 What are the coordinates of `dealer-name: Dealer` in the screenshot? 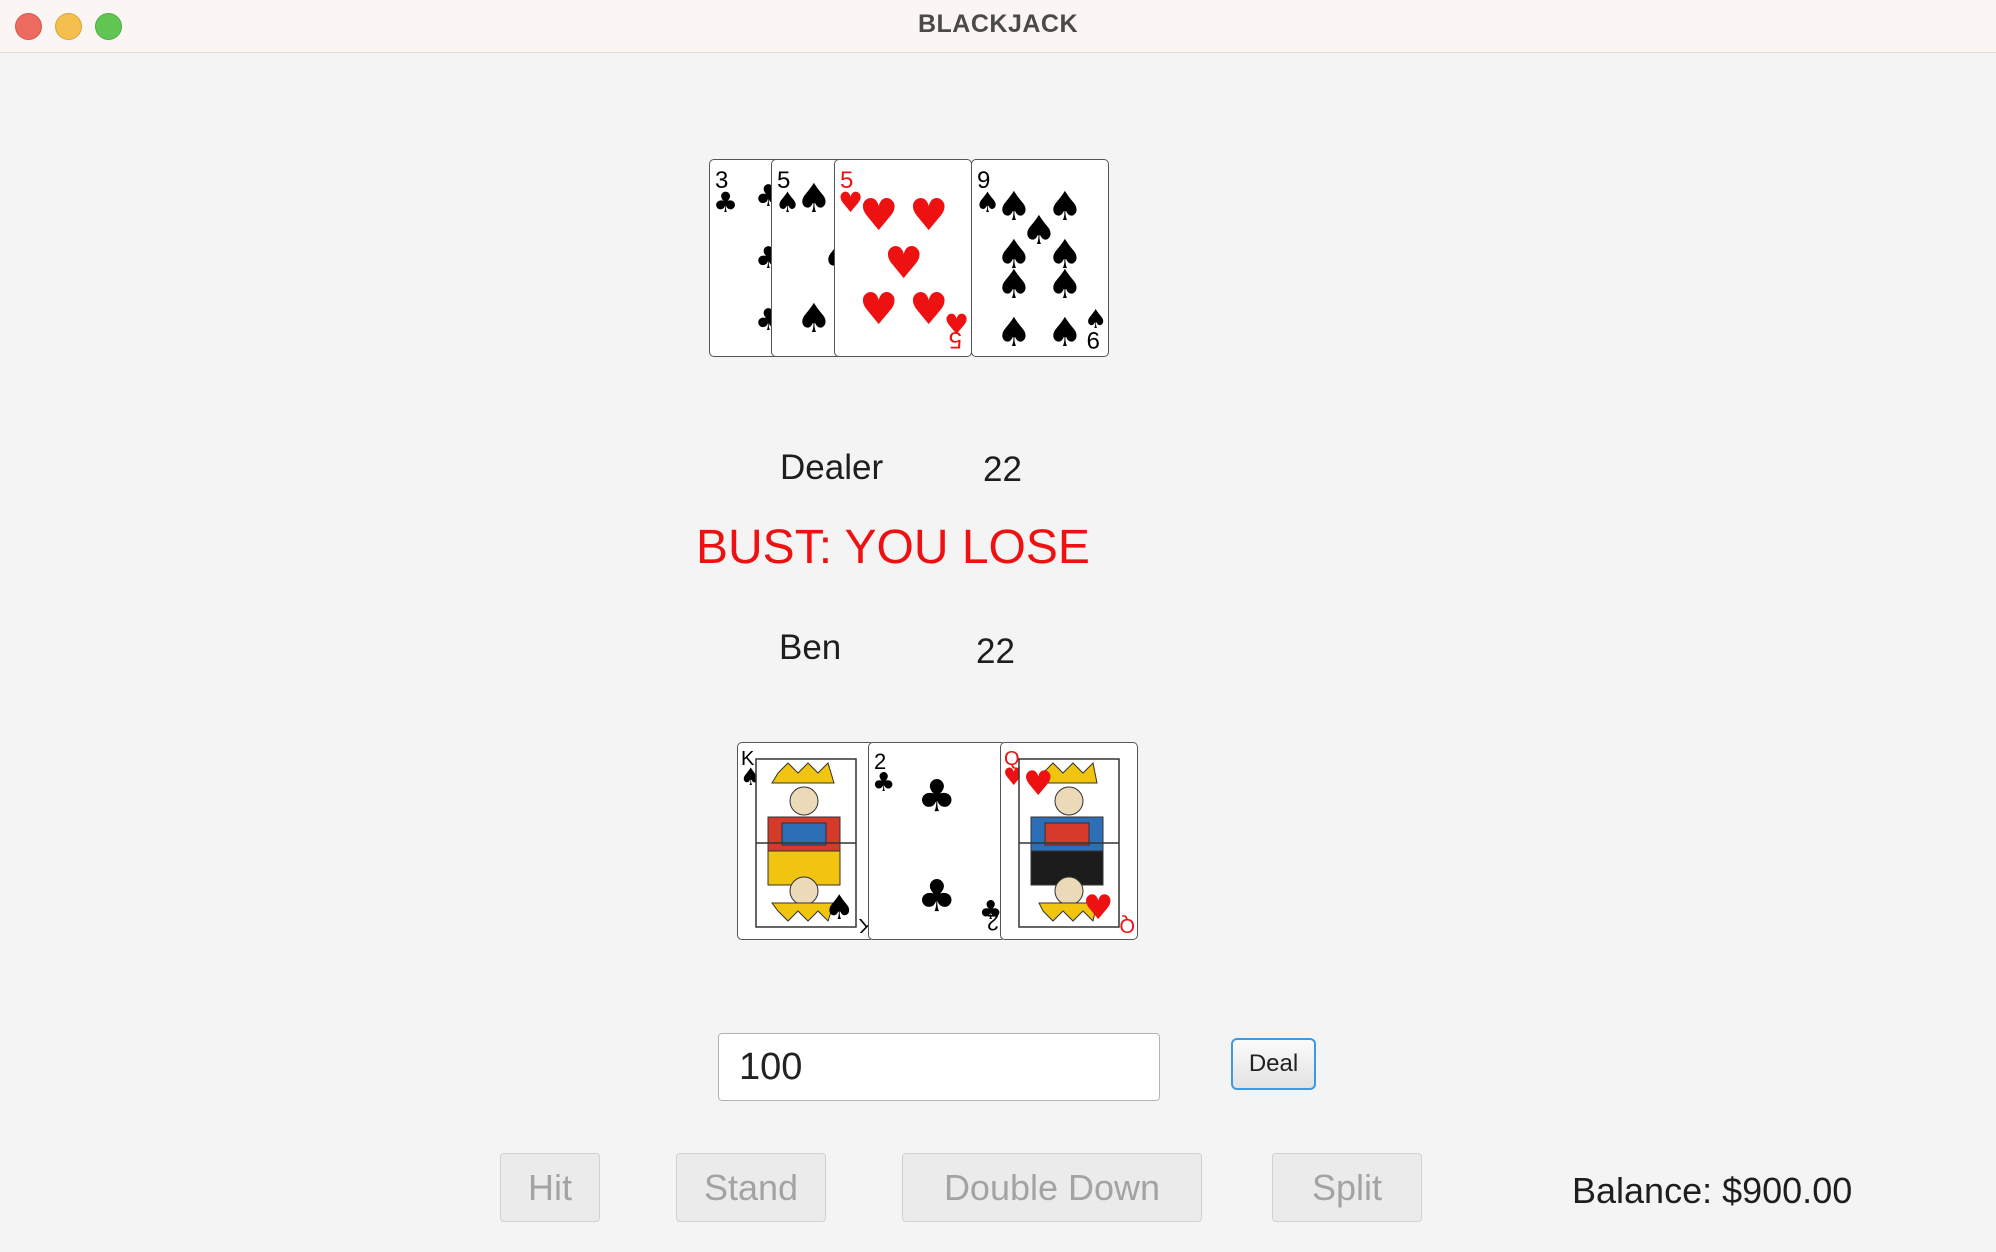 It's located at (832, 467).